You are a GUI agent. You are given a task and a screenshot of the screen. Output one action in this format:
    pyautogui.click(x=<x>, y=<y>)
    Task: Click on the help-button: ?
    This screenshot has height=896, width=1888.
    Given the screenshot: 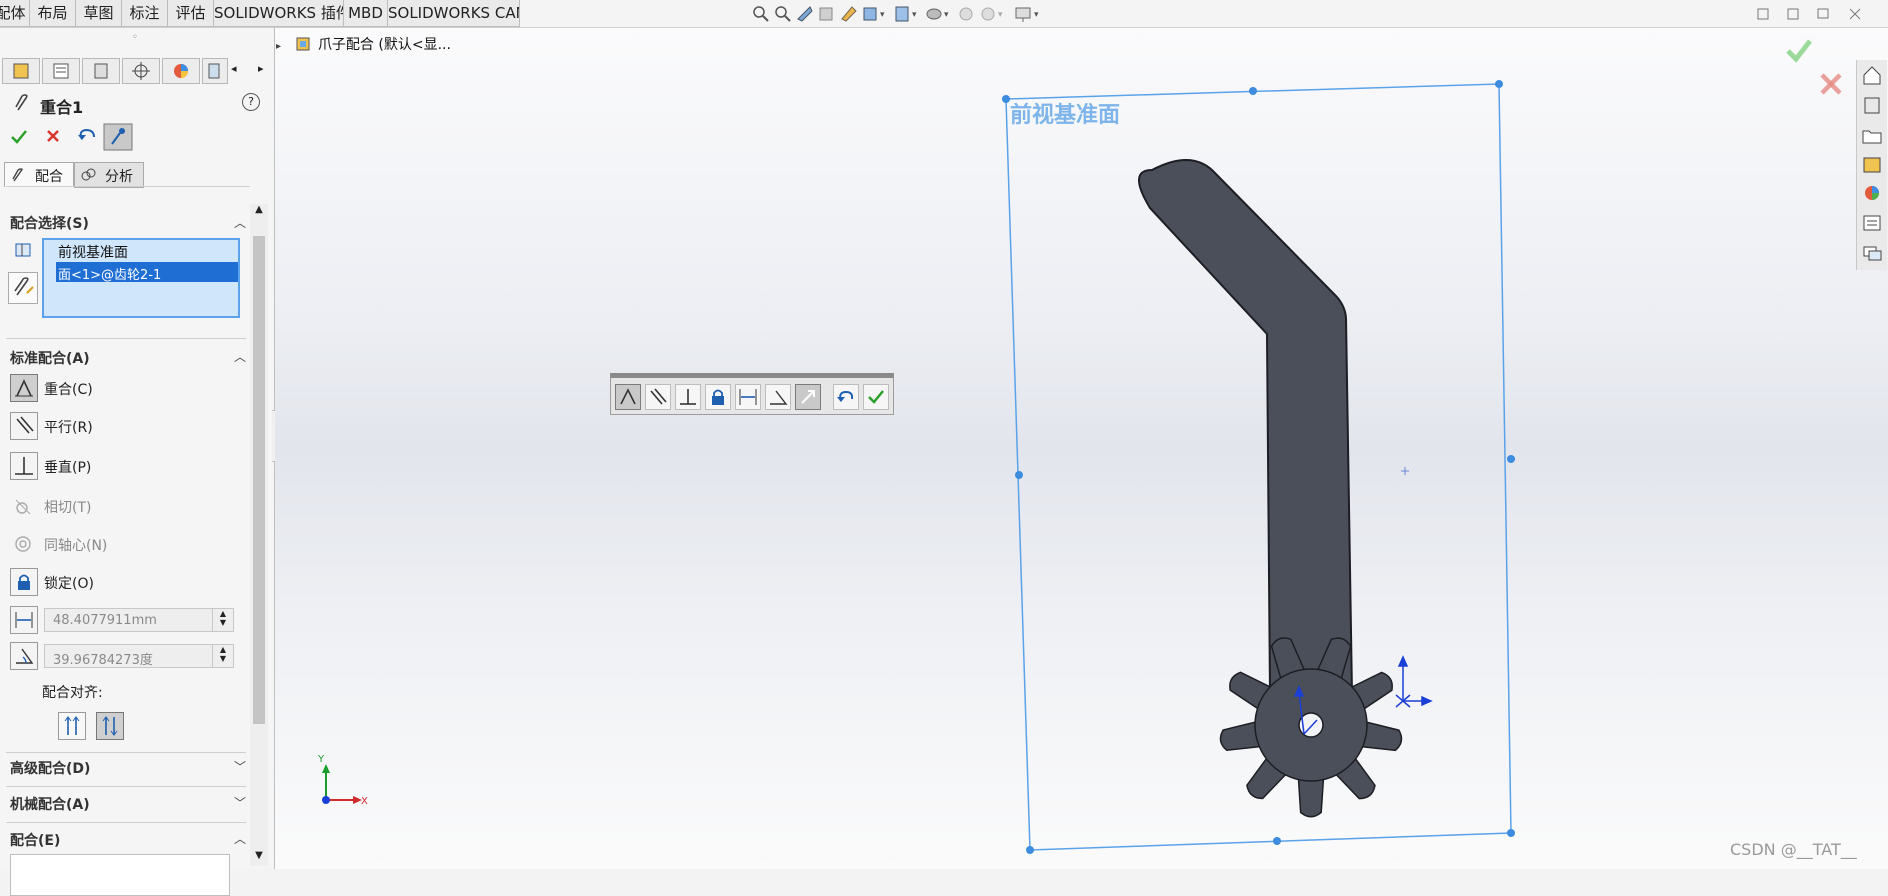 What is the action you would take?
    pyautogui.click(x=251, y=102)
    